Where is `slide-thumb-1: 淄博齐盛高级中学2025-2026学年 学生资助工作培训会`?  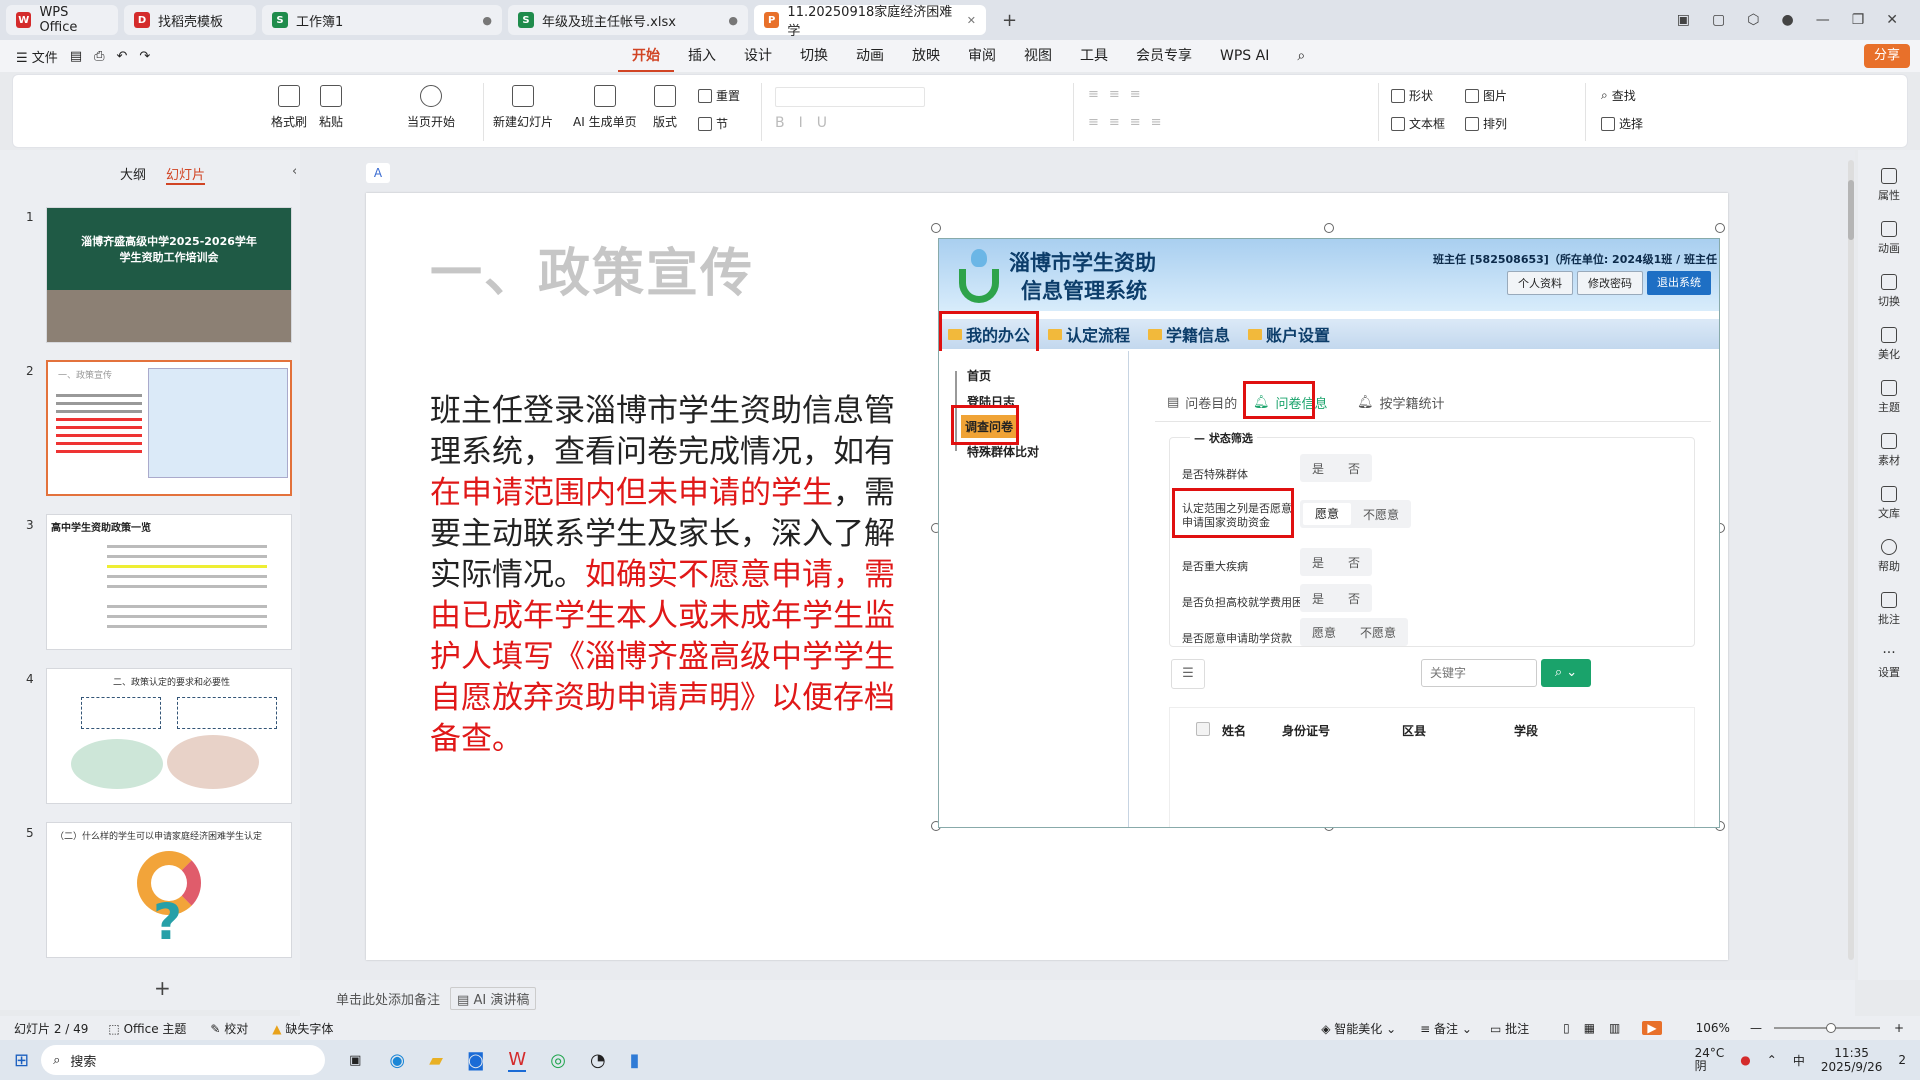
slide-thumb-1: 淄博齐盛高级中学2025-2026学年 学生资助工作培训会 is located at coordinates (169, 275).